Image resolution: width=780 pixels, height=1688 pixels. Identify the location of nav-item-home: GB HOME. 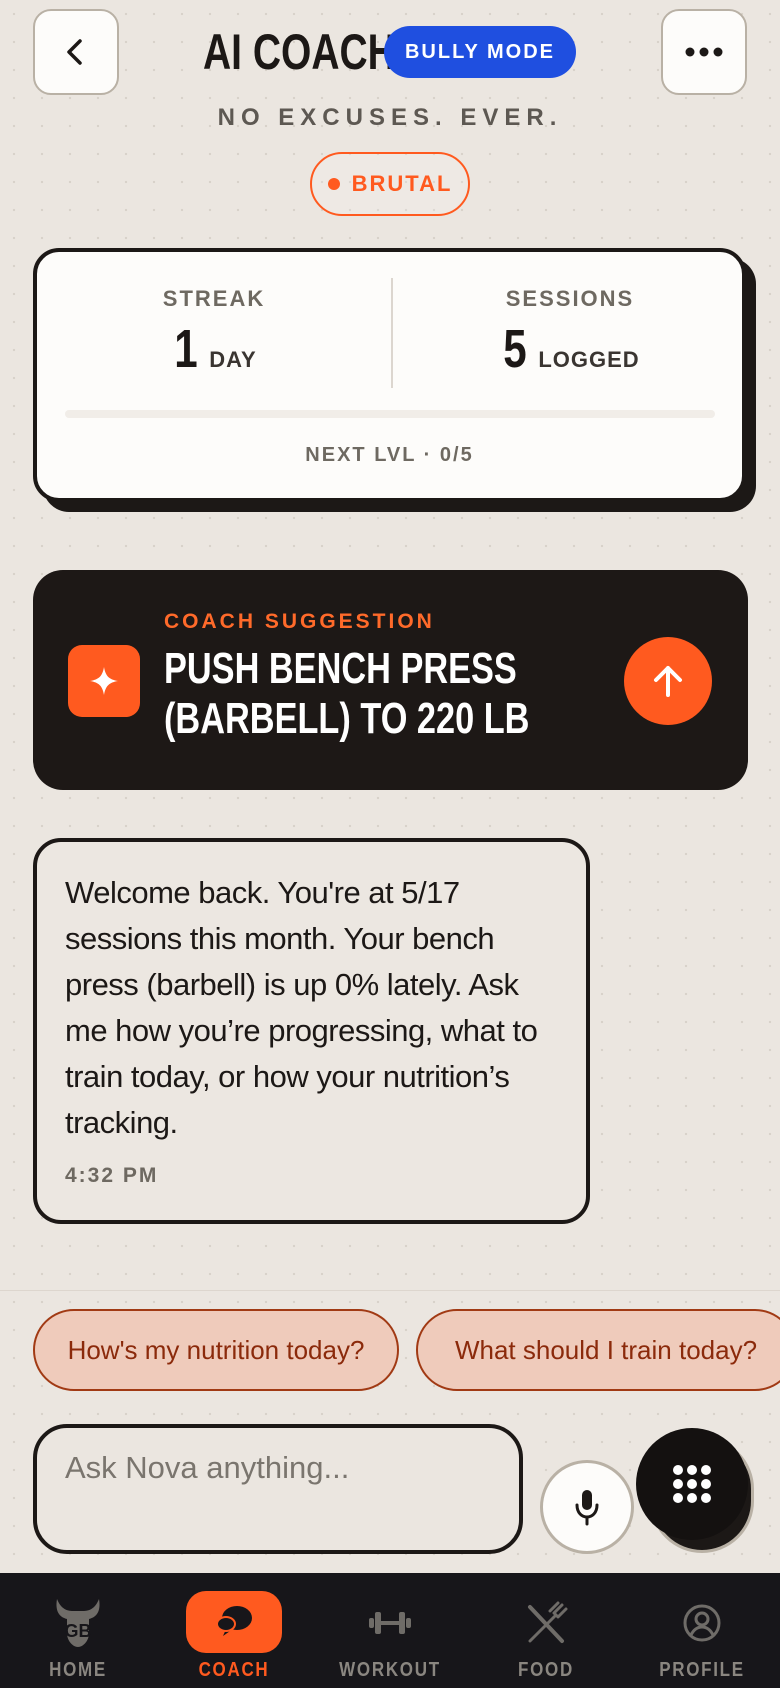
(78, 1630).